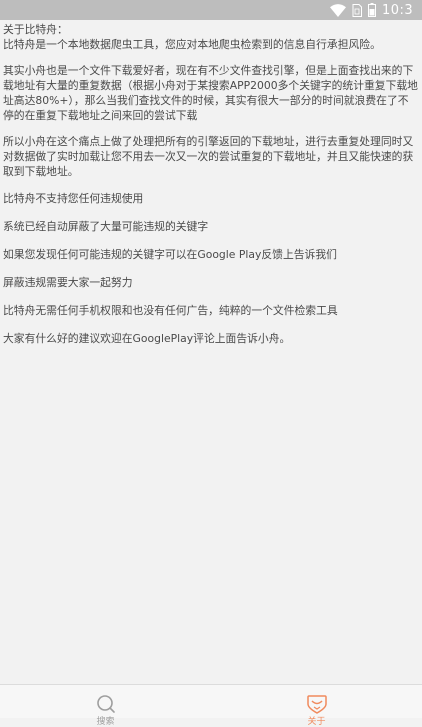 The image size is (422, 727). I want to click on status-icons: 10:3, so click(376, 10).